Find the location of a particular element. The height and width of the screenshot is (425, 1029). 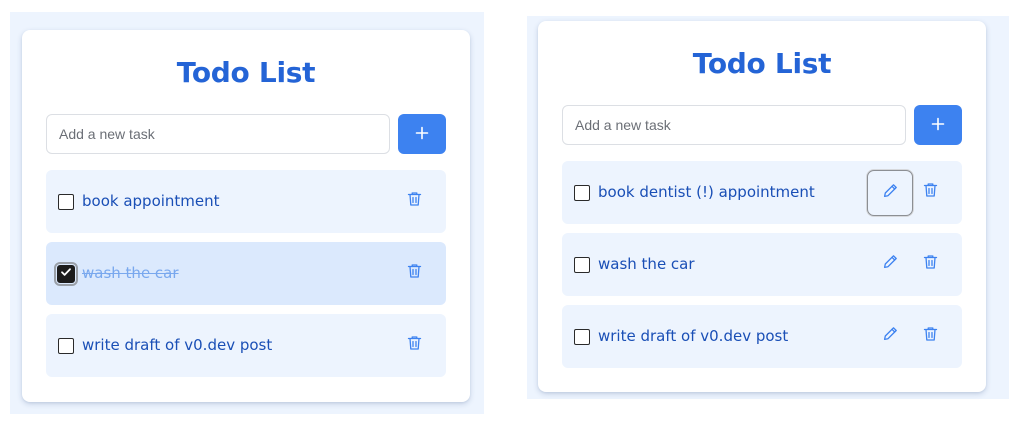

todo-text: book dentist (!) appointment is located at coordinates (706, 192).